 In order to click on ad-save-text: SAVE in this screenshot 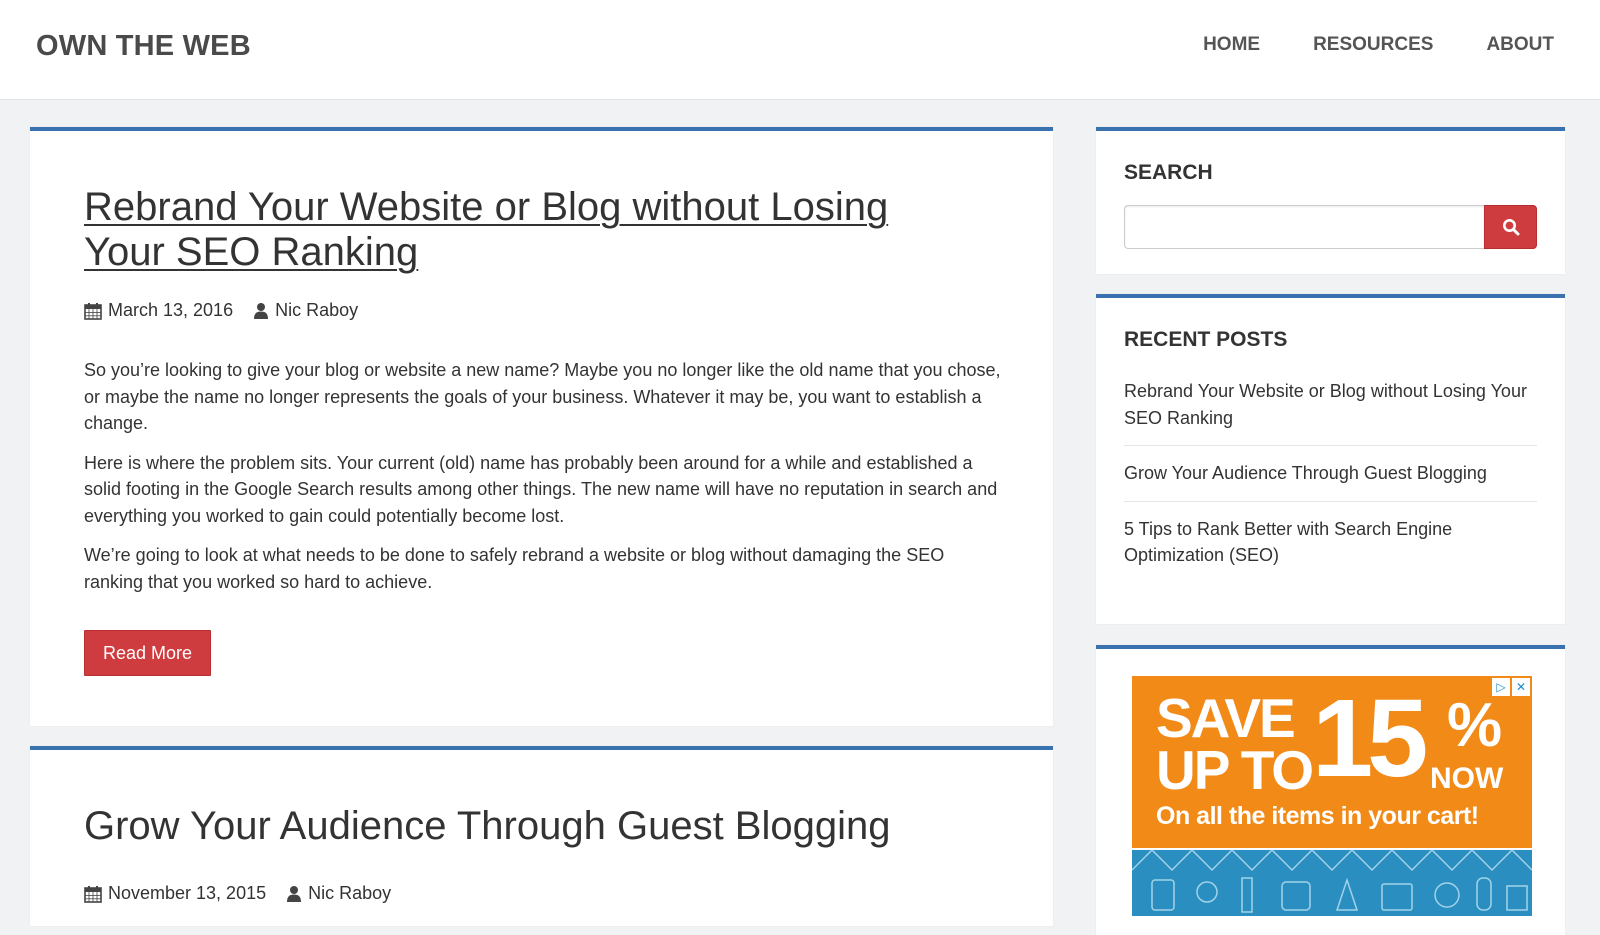, I will do `click(1226, 718)`.